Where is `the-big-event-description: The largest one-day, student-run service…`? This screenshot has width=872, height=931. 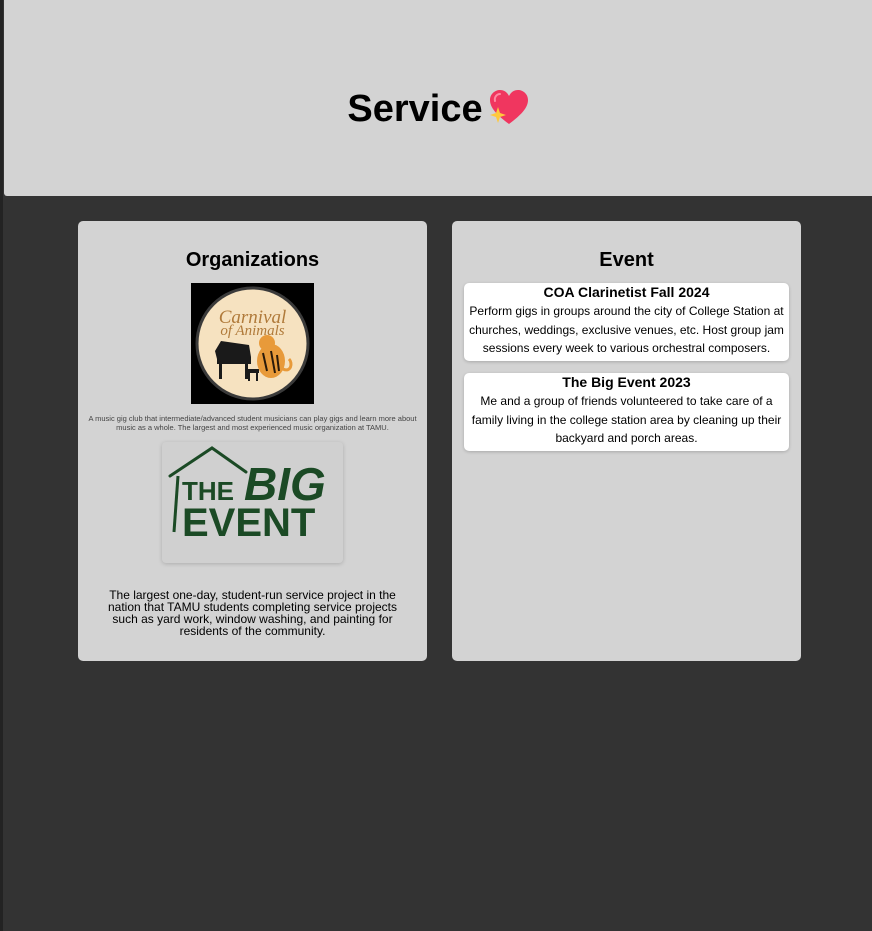
the-big-event-description: The largest one-day, student-run service… is located at coordinates (252, 613).